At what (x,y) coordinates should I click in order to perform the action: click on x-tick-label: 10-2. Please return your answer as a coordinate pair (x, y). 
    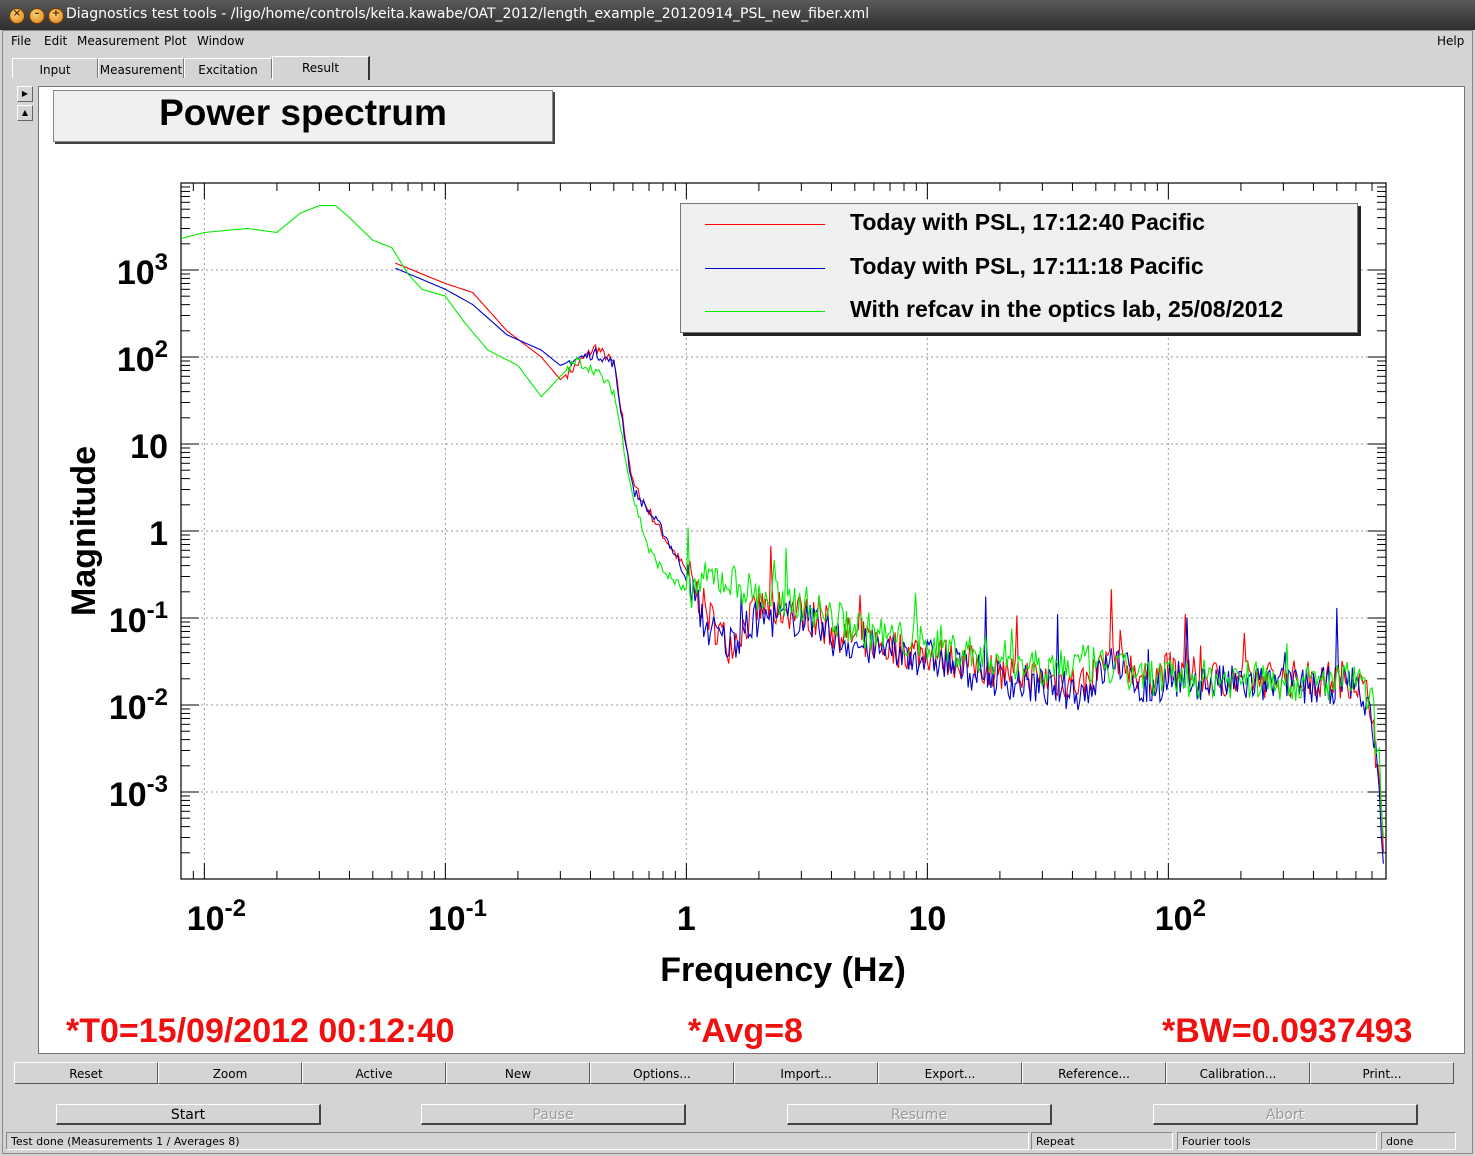
    Looking at the image, I should click on (216, 916).